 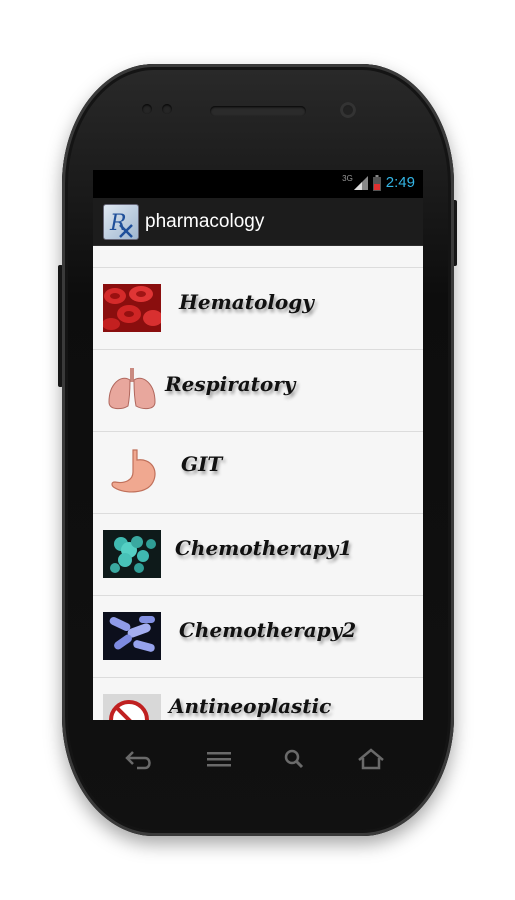 I want to click on list-item-label: Antineoplastic, so click(x=250, y=706).